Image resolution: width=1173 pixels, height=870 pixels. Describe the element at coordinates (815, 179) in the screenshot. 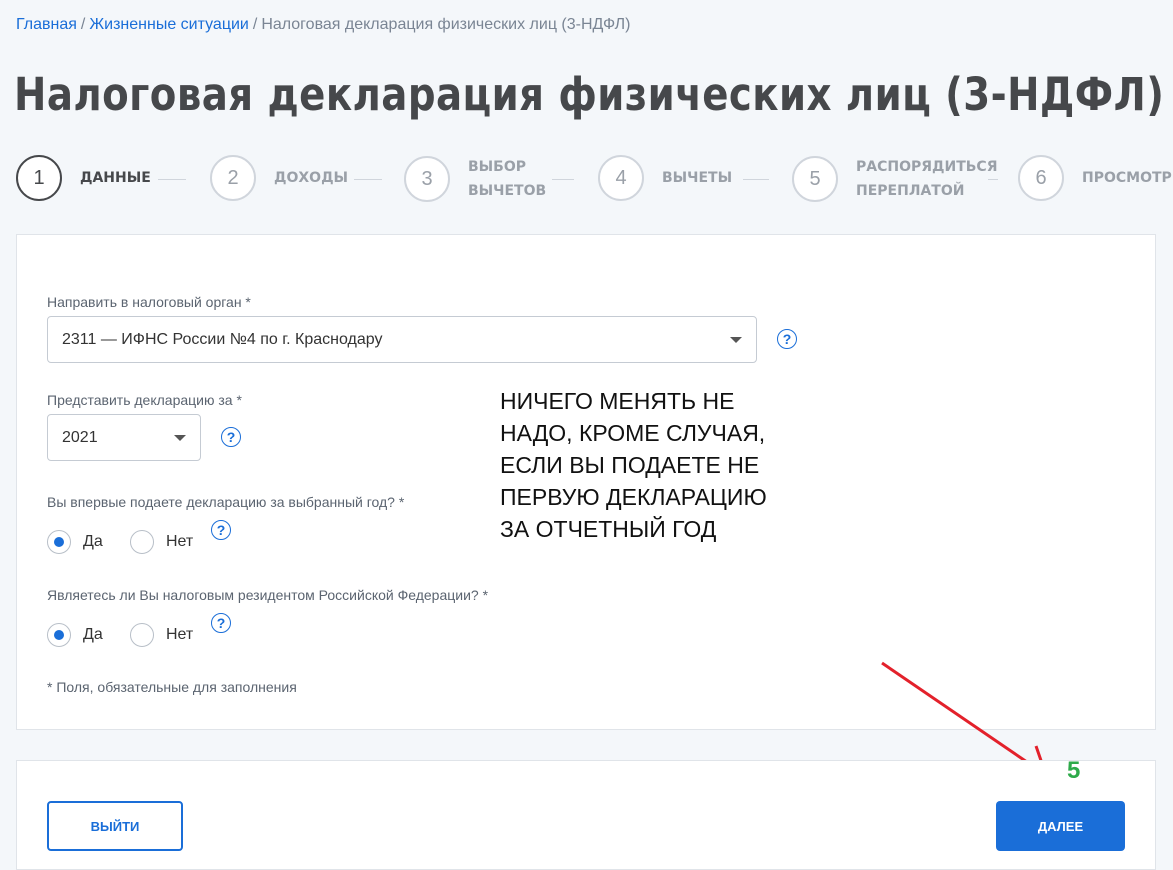

I see `step-number: 5` at that location.